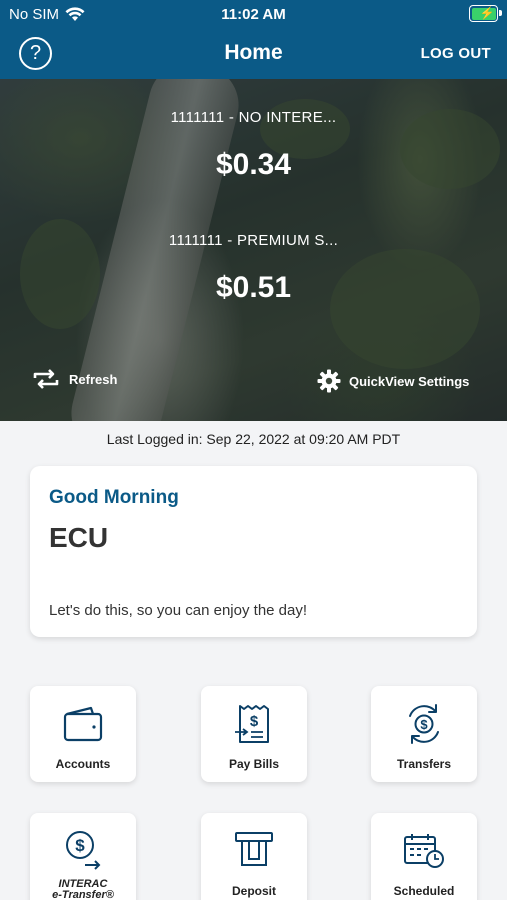 Image resolution: width=507 pixels, height=900 pixels. Describe the element at coordinates (253, 53) in the screenshot. I see `nav-bar: ? Home LOG OUT` at that location.